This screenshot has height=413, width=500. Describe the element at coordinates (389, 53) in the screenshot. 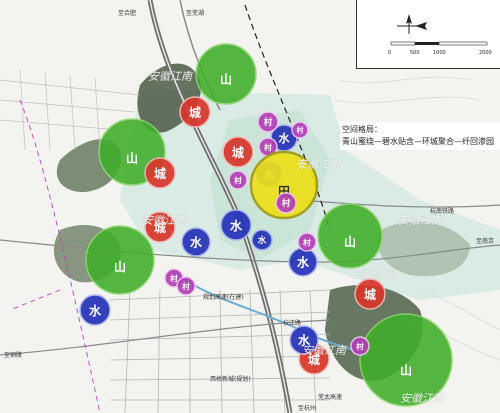

I see `scale-tick: 0` at that location.